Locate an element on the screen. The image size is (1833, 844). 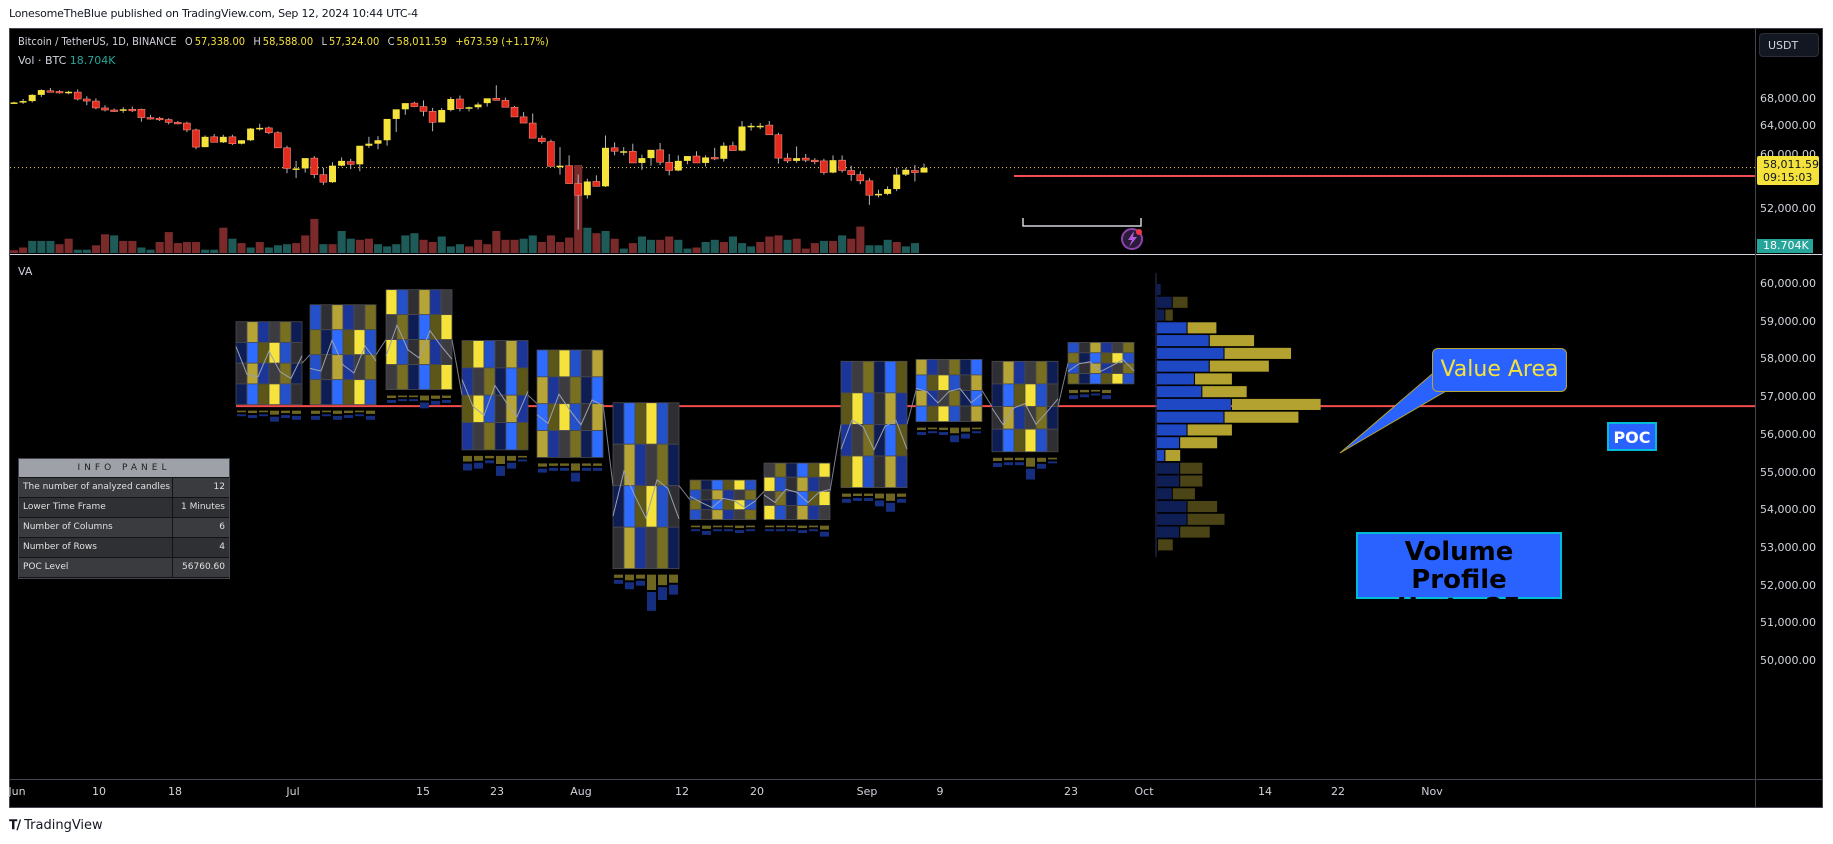
poc-label: POC is located at coordinates (1632, 436).